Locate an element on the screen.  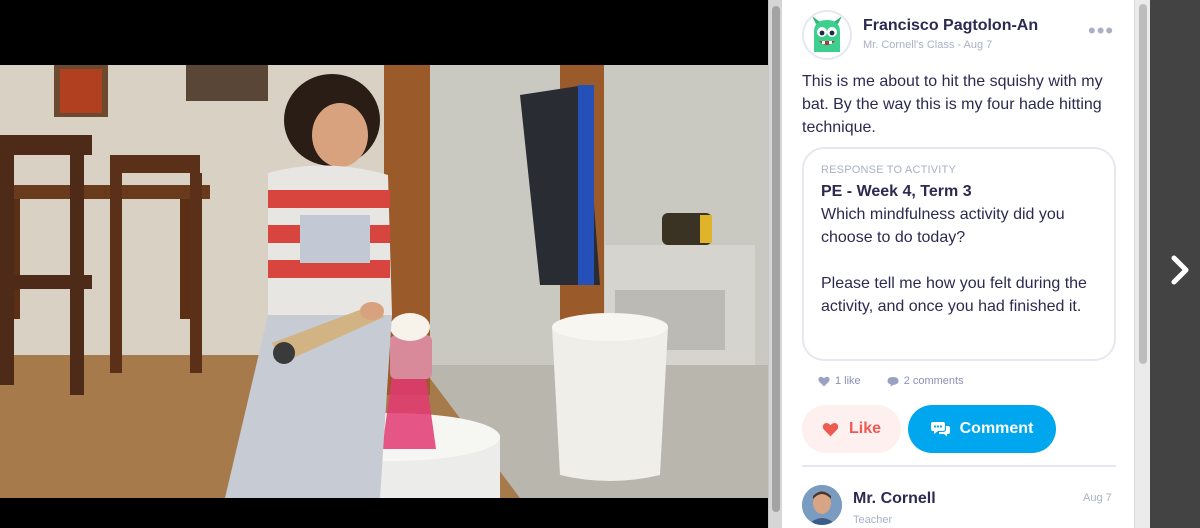
chevron-right-icon is located at coordinates (1180, 270).